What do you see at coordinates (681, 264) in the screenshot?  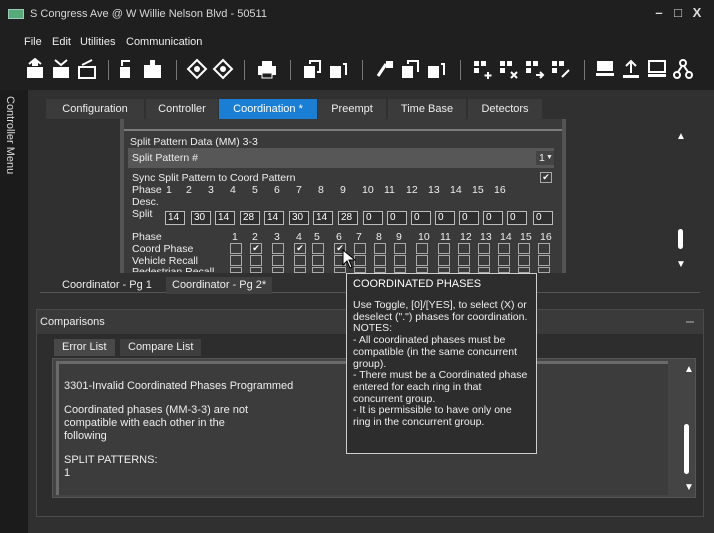 I see `scroll-down-icon: ▼` at bounding box center [681, 264].